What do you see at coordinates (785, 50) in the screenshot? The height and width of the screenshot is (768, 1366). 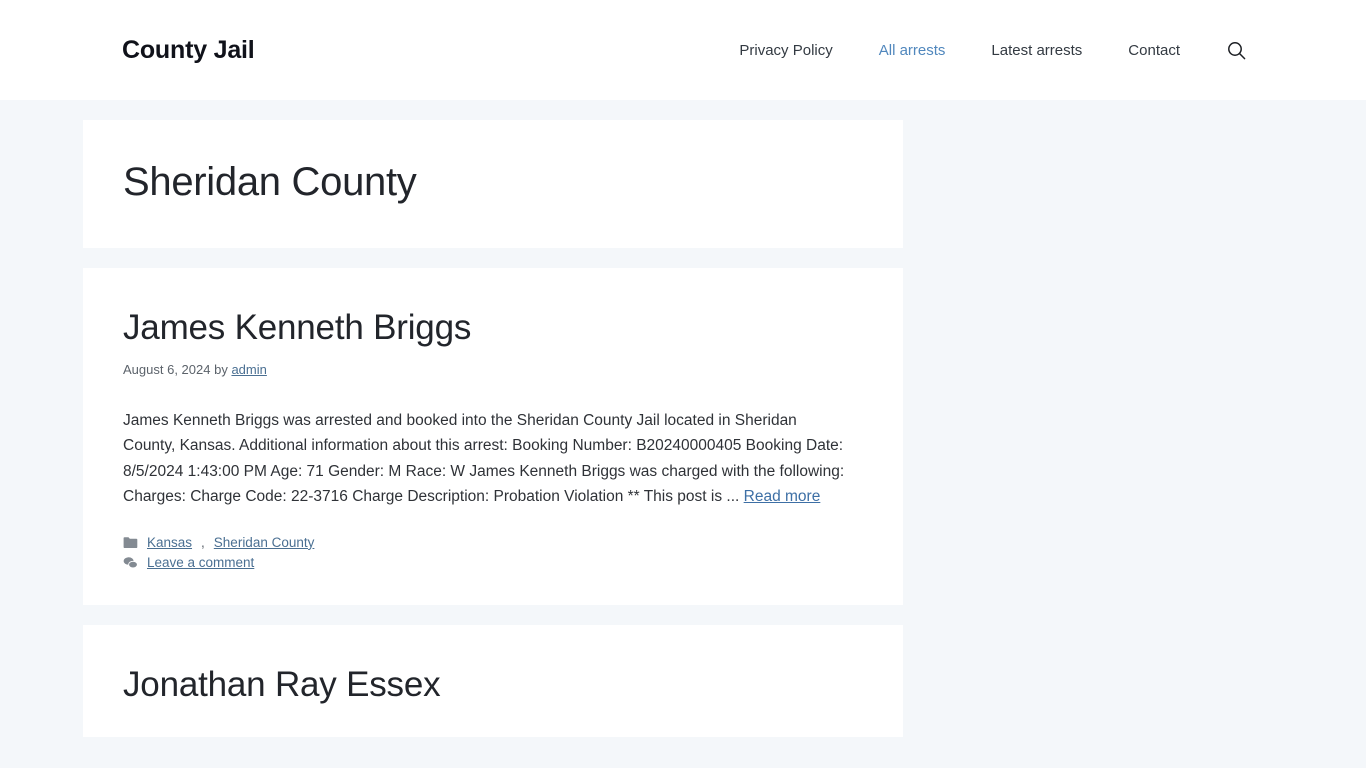 I see `nav-item-privacy-policy: Privacy Policy` at bounding box center [785, 50].